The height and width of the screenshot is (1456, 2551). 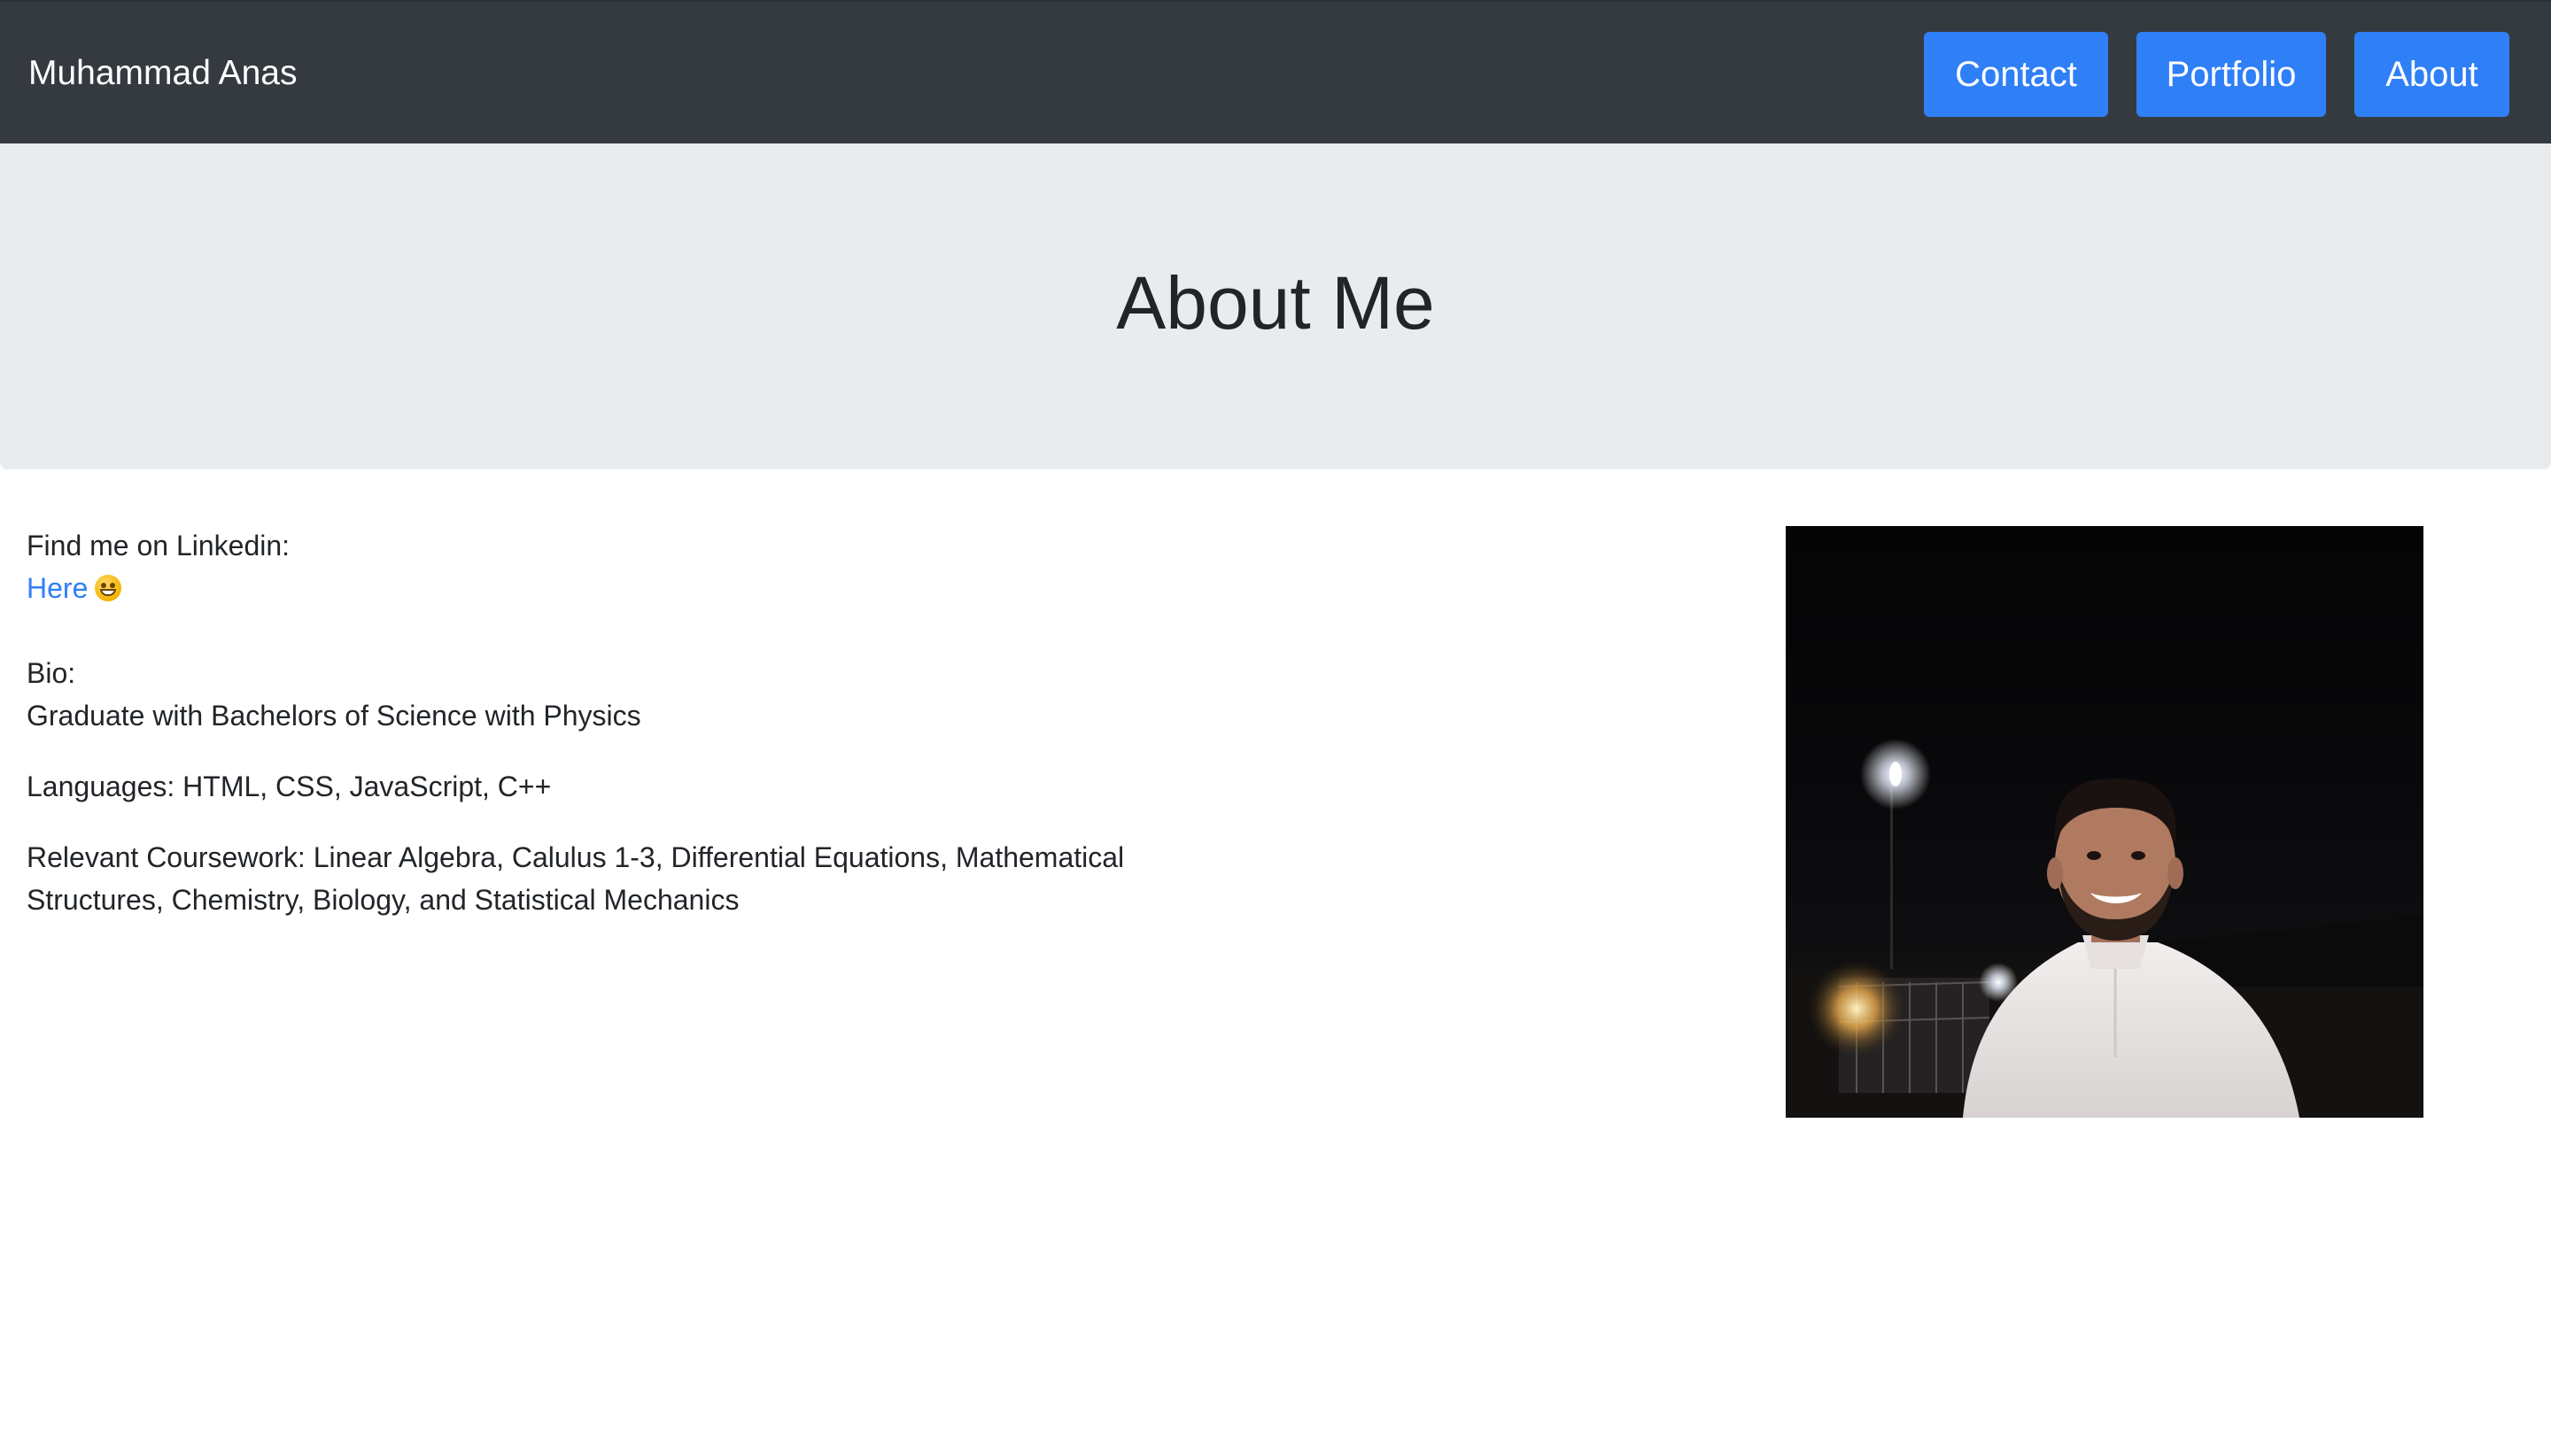 I want to click on navbar: Muhammad Anas Contact Portfolio About, so click(x=1275, y=71).